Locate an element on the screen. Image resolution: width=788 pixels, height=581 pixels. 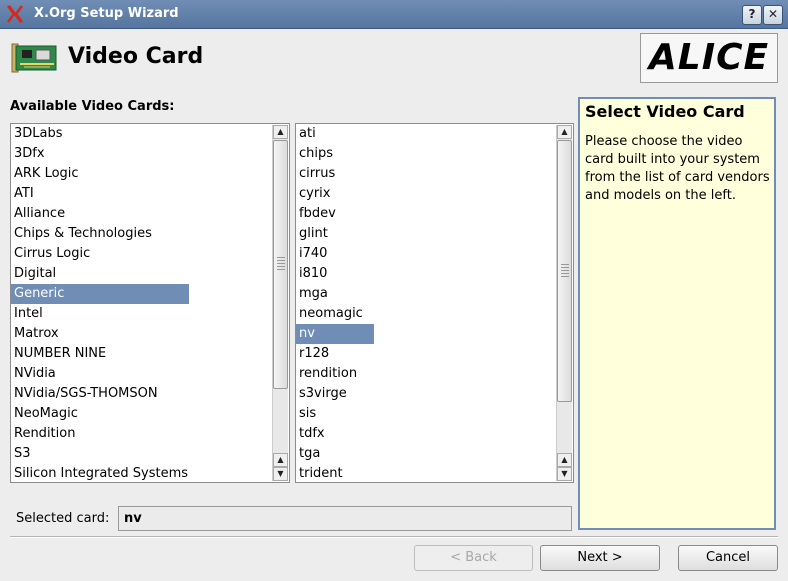
list-item-label: Generic is located at coordinates (100, 294).